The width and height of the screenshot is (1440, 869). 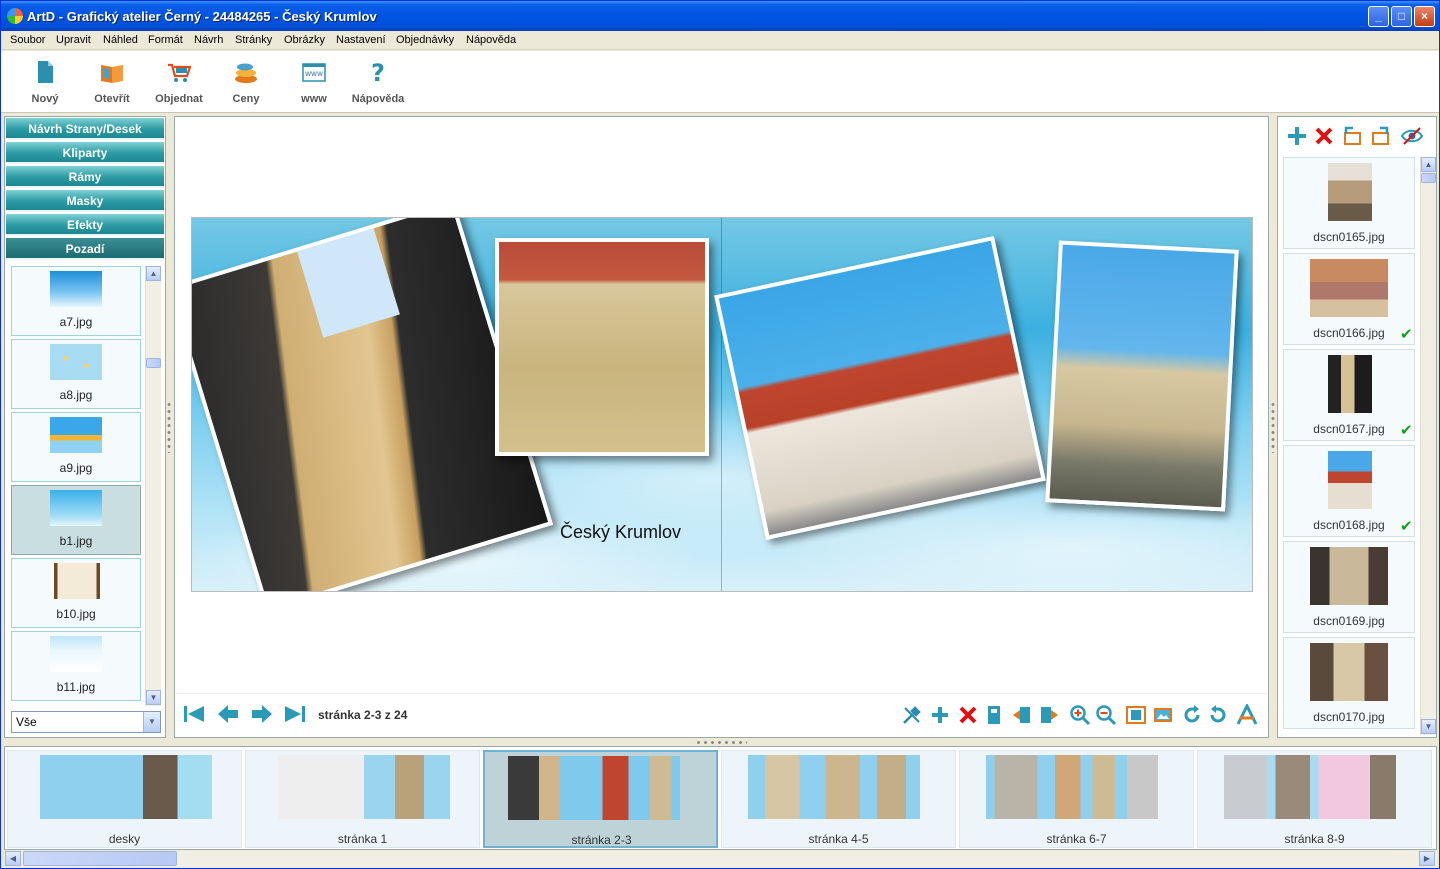 What do you see at coordinates (208, 40) in the screenshot?
I see `menu-navrh: Návrh` at bounding box center [208, 40].